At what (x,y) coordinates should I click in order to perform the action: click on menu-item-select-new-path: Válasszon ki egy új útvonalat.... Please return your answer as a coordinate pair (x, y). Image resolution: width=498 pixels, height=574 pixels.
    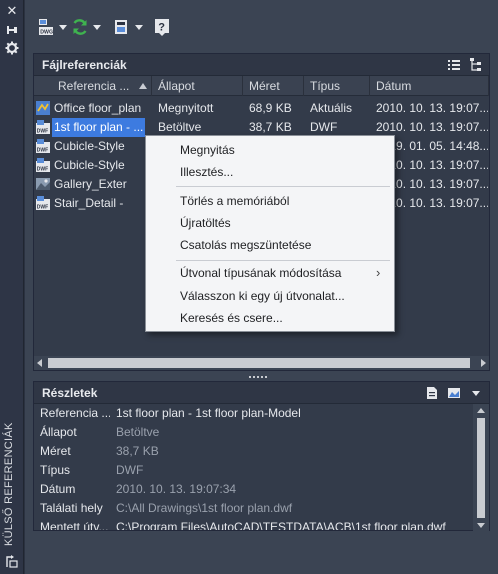
    Looking at the image, I should click on (262, 296).